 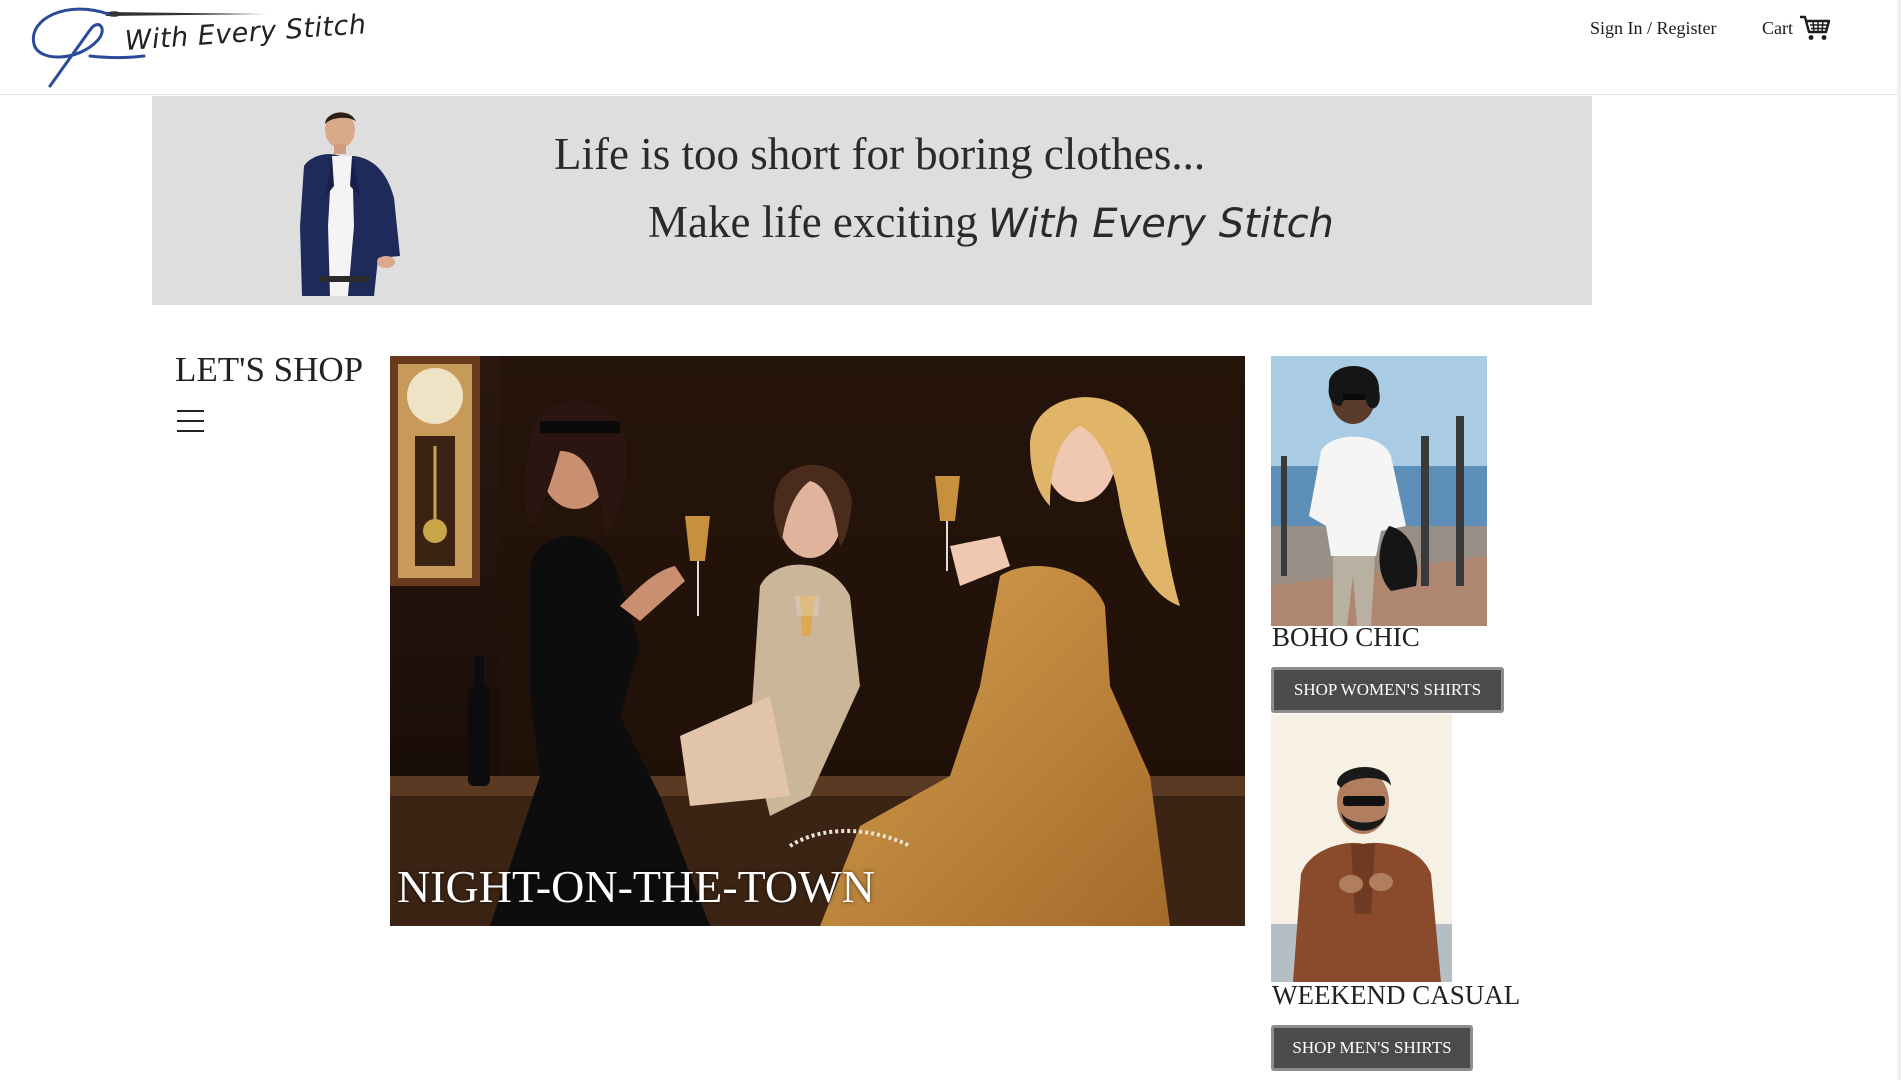 I want to click on banner-subtagline: Make life exciting With Every Stitch, so click(x=991, y=222).